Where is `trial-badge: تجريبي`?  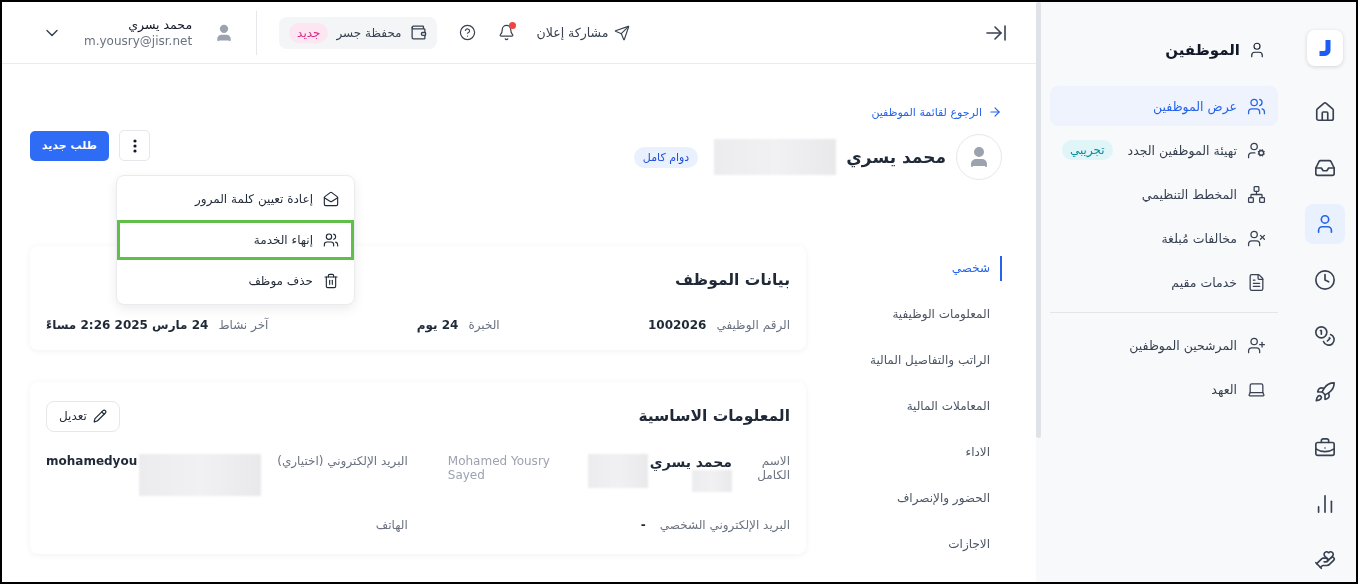
trial-badge: تجريبي is located at coordinates (1087, 150).